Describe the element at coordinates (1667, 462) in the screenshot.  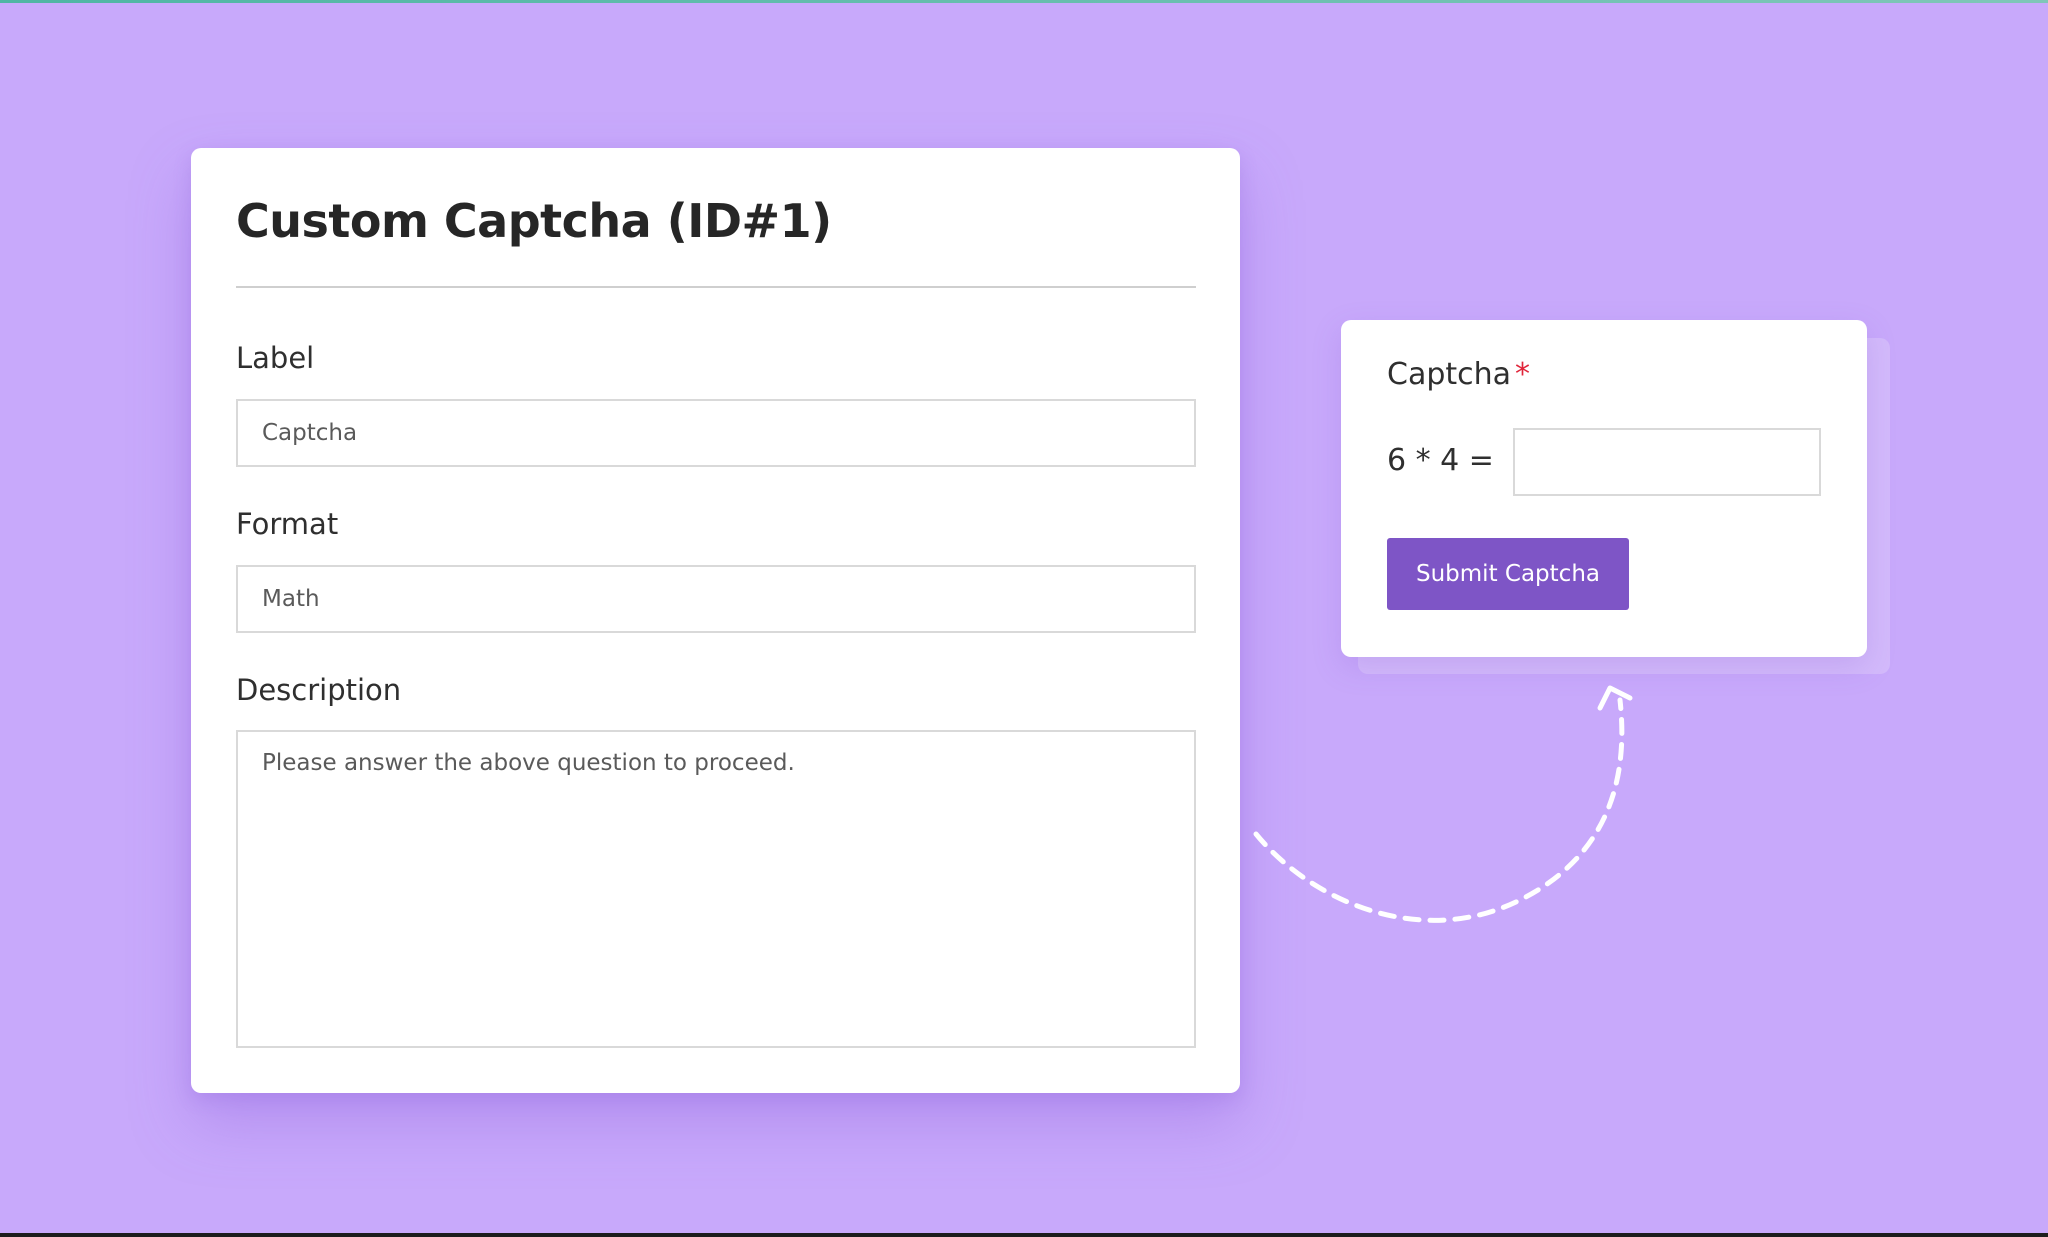
I see `captcha-answer-input` at that location.